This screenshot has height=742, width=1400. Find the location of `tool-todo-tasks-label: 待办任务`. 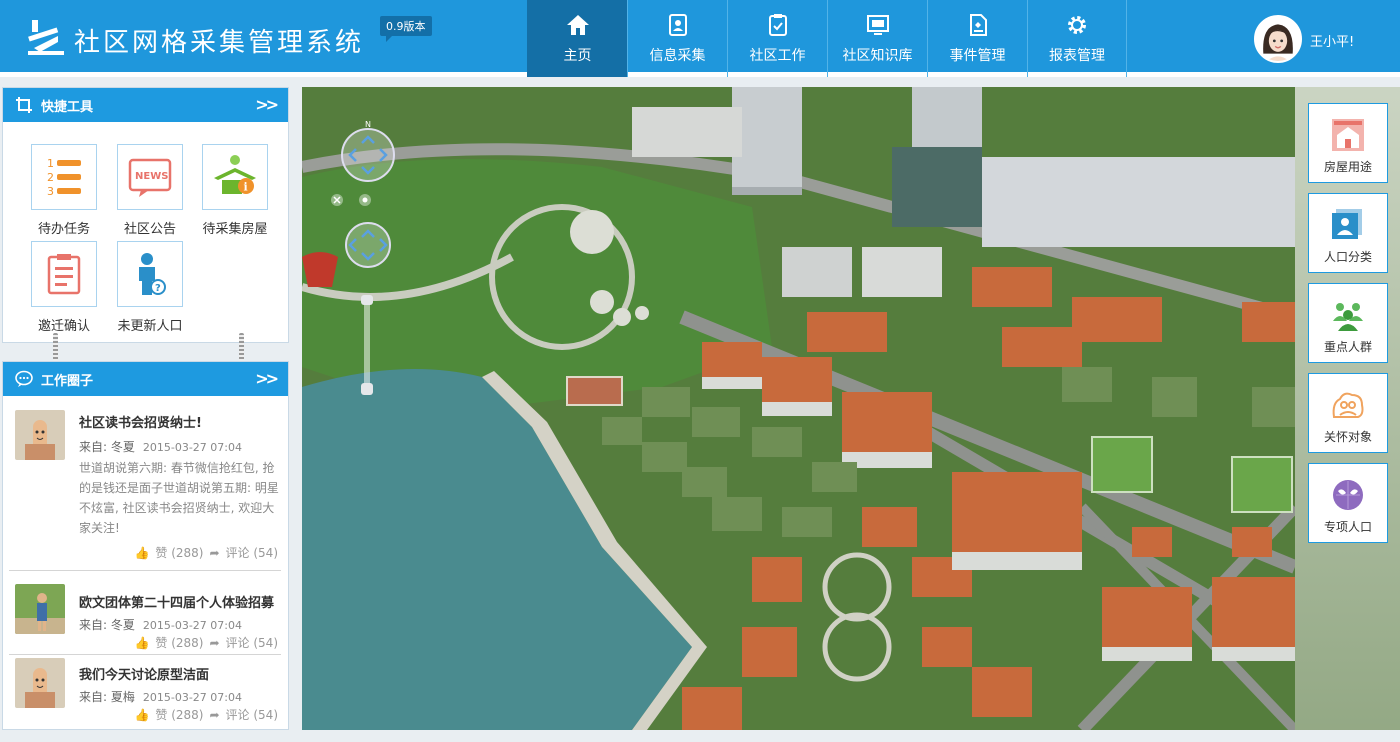

tool-todo-tasks-label: 待办任务 is located at coordinates (63, 229).